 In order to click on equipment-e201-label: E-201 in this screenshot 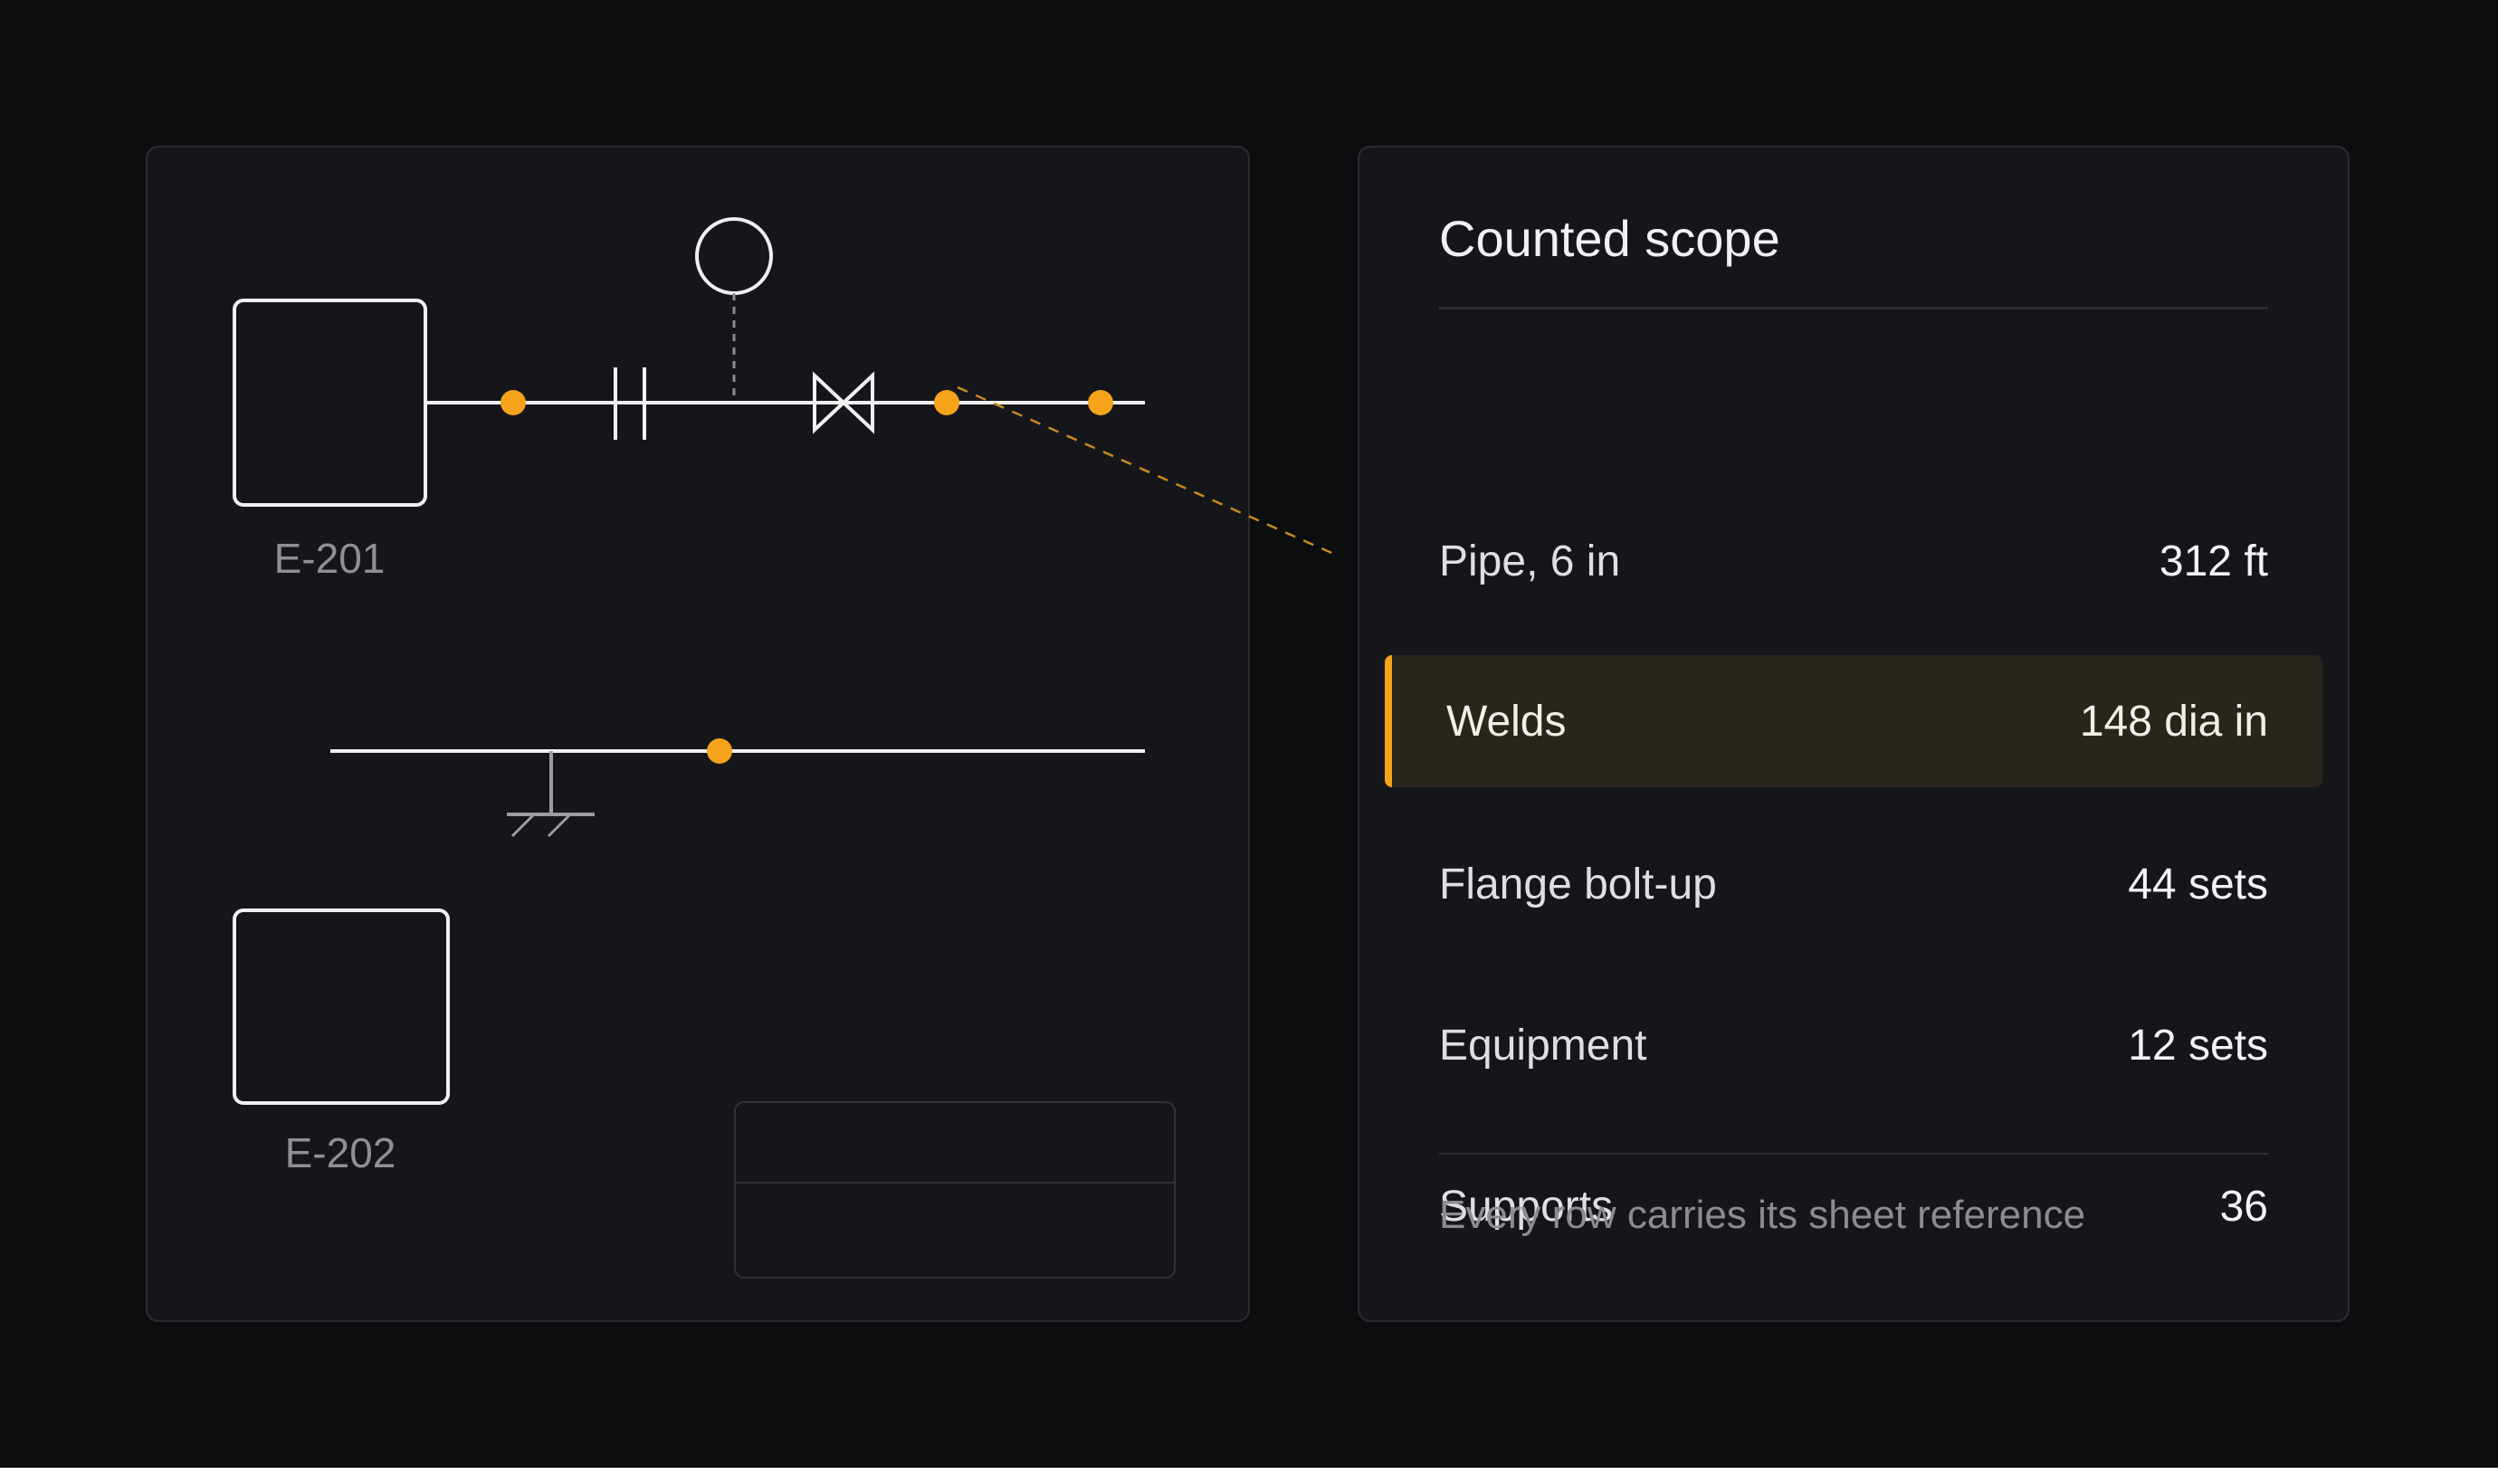, I will do `click(330, 558)`.